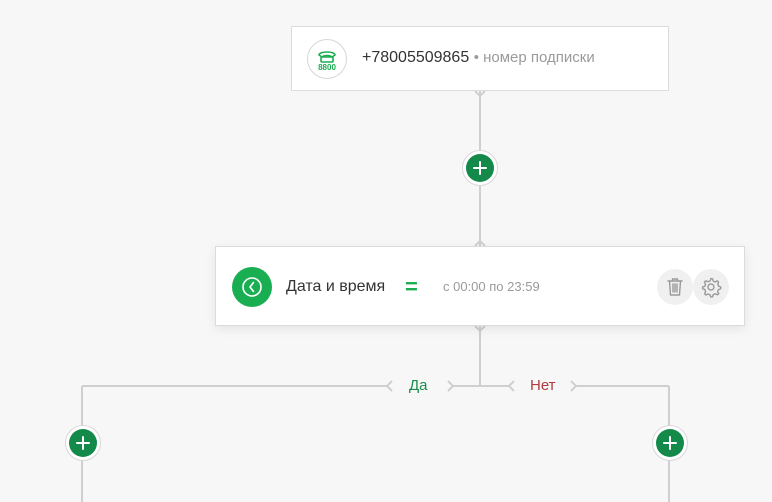  What do you see at coordinates (327, 59) in the screenshot?
I see `phone-8800-icon: 8800` at bounding box center [327, 59].